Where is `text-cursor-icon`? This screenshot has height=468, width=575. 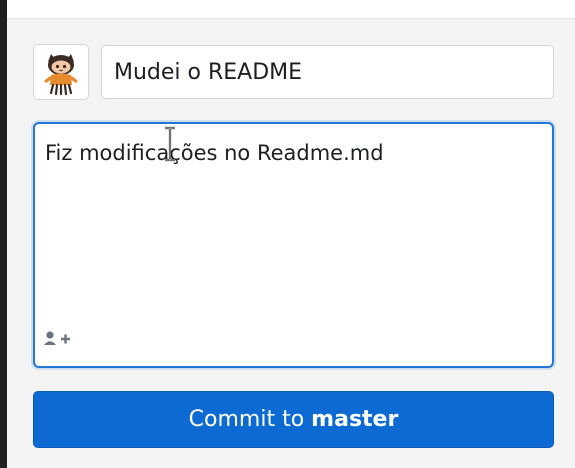 text-cursor-icon is located at coordinates (170, 144).